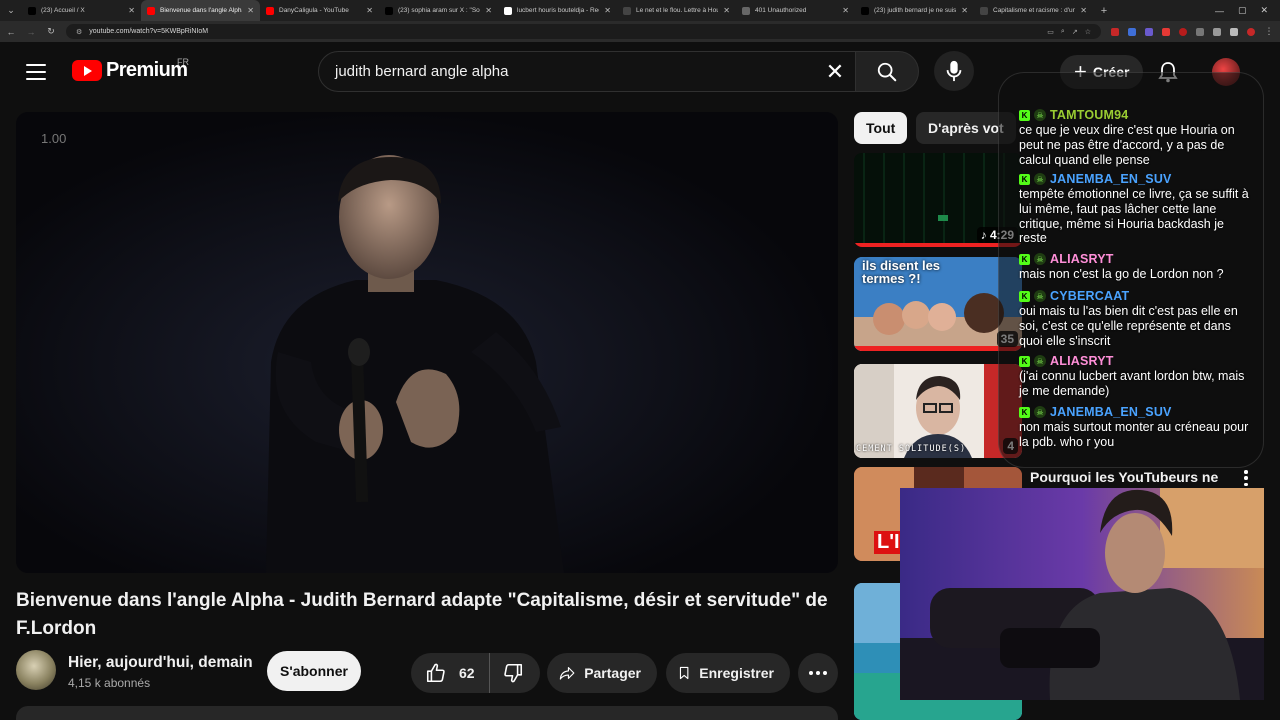 This screenshot has height=720, width=1280. I want to click on bookmark-star-icon: ☆, so click(1088, 32).